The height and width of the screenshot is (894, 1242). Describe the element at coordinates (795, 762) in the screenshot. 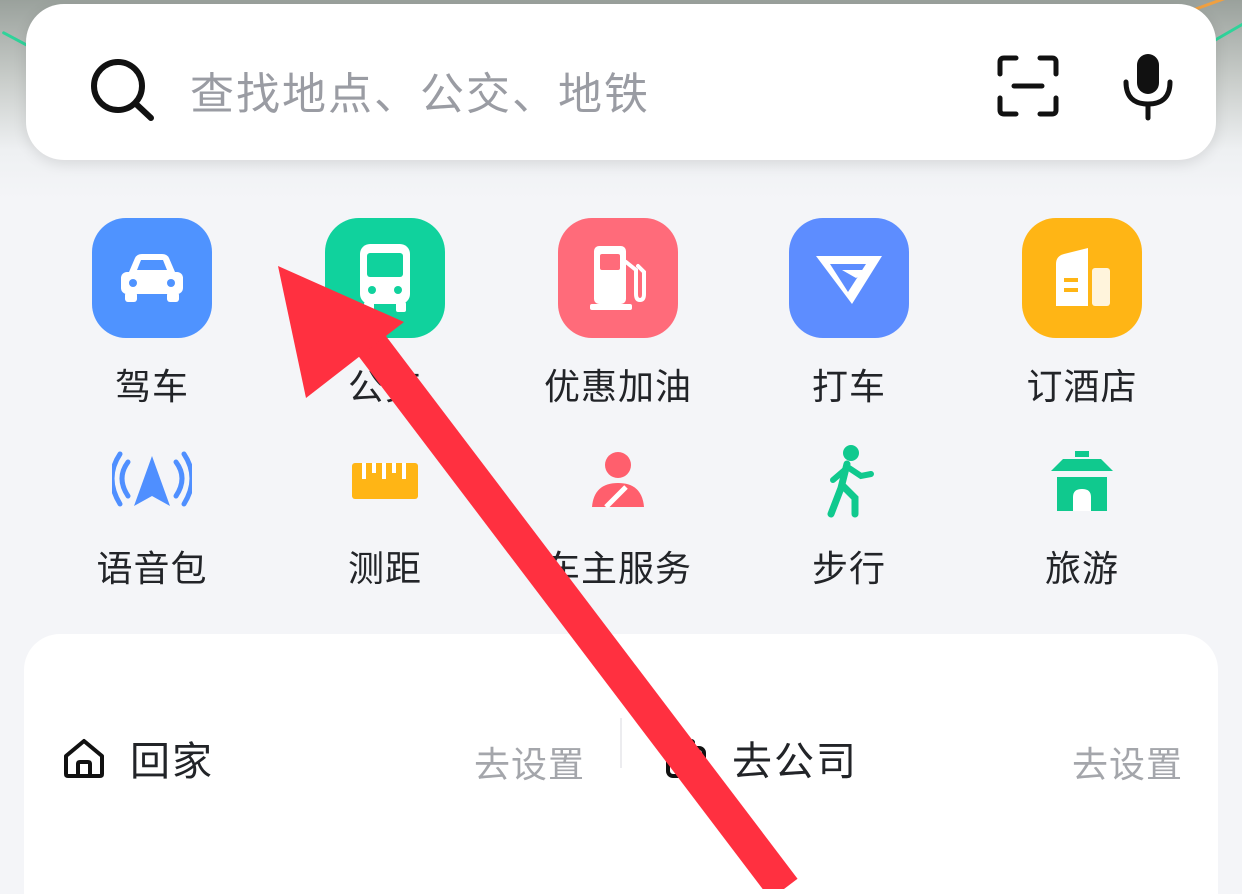

I see `work-label: 去公司` at that location.